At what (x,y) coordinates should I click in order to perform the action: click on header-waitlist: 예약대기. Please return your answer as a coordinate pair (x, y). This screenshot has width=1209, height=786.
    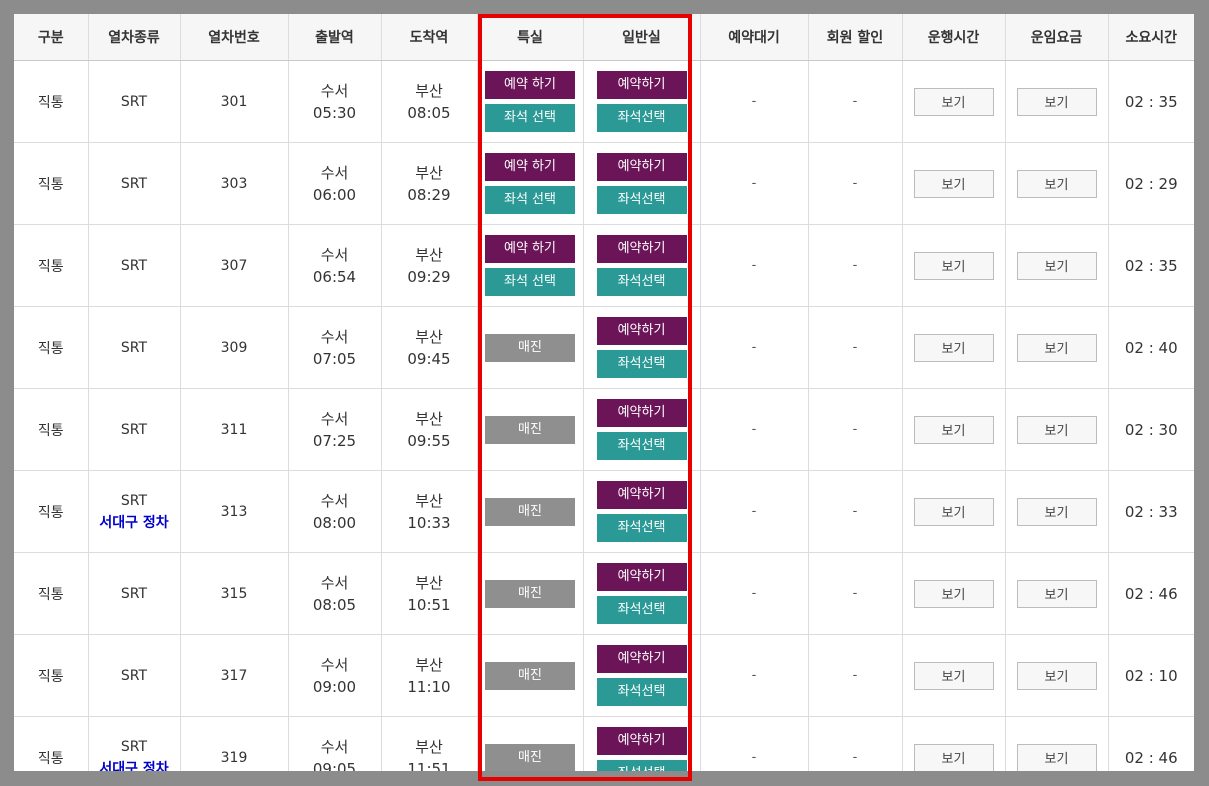
    Looking at the image, I should click on (754, 37).